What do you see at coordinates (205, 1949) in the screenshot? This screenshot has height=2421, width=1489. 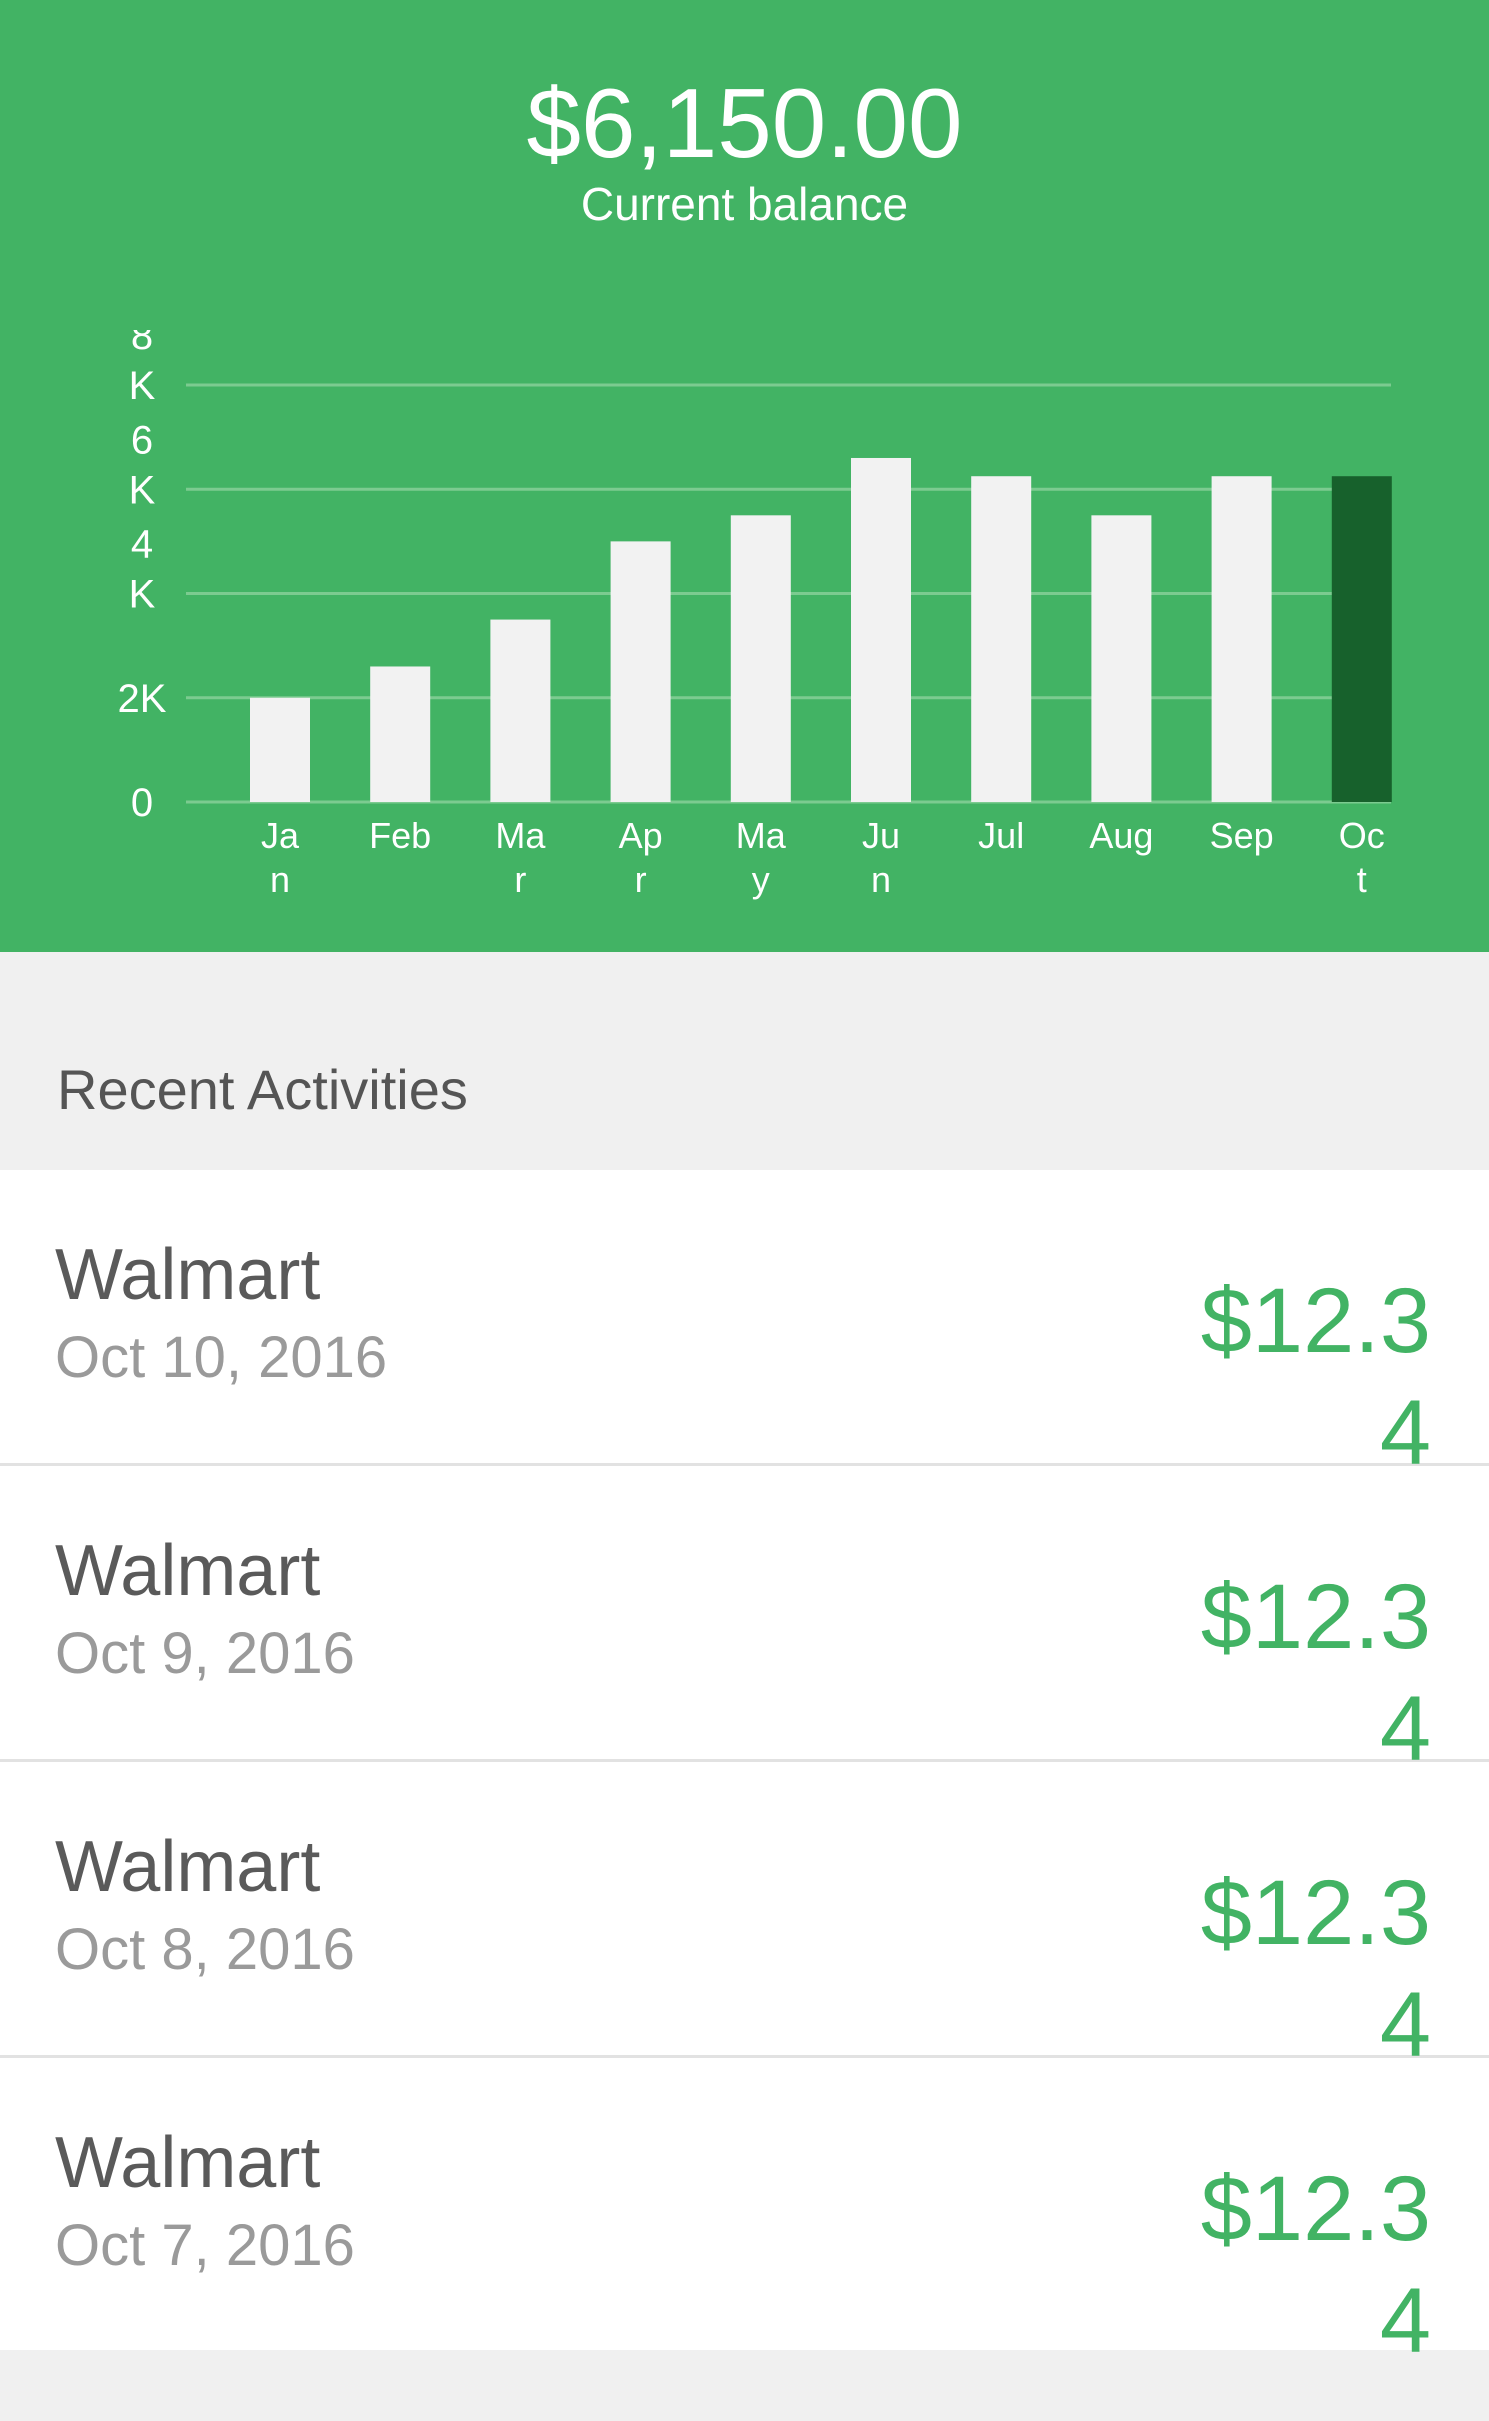 I see `activity-date: Oct 8, 2016` at bounding box center [205, 1949].